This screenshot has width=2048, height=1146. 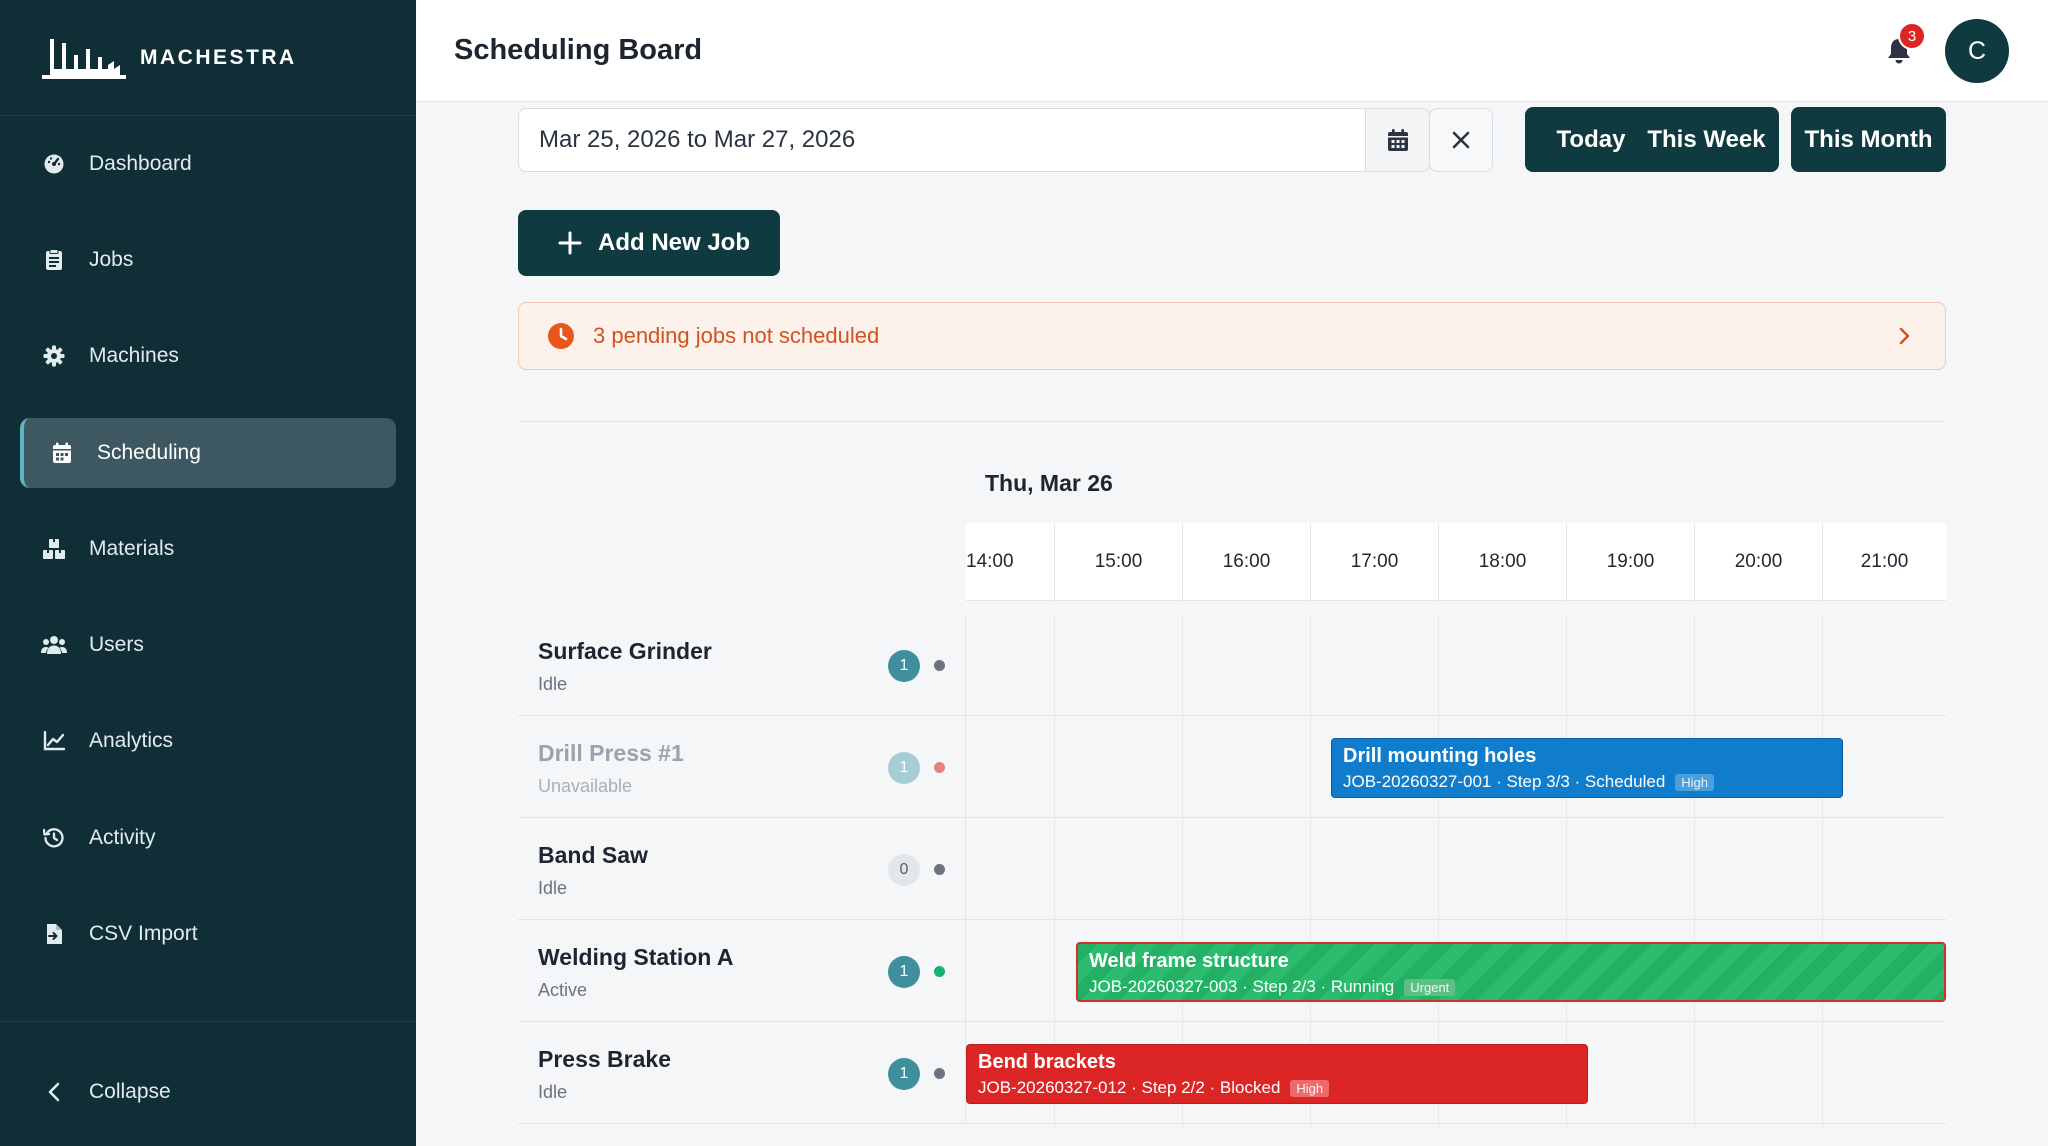 I want to click on machine-name: Welding Station A, so click(x=636, y=957).